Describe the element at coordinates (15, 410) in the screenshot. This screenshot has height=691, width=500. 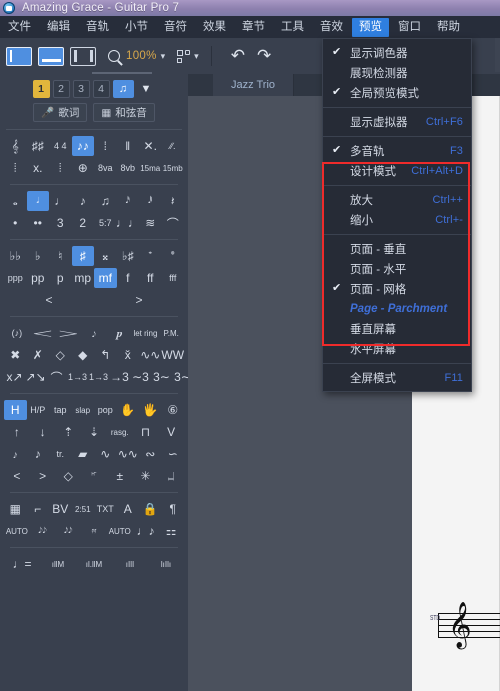
I see `palette-cell-10-0: H` at that location.